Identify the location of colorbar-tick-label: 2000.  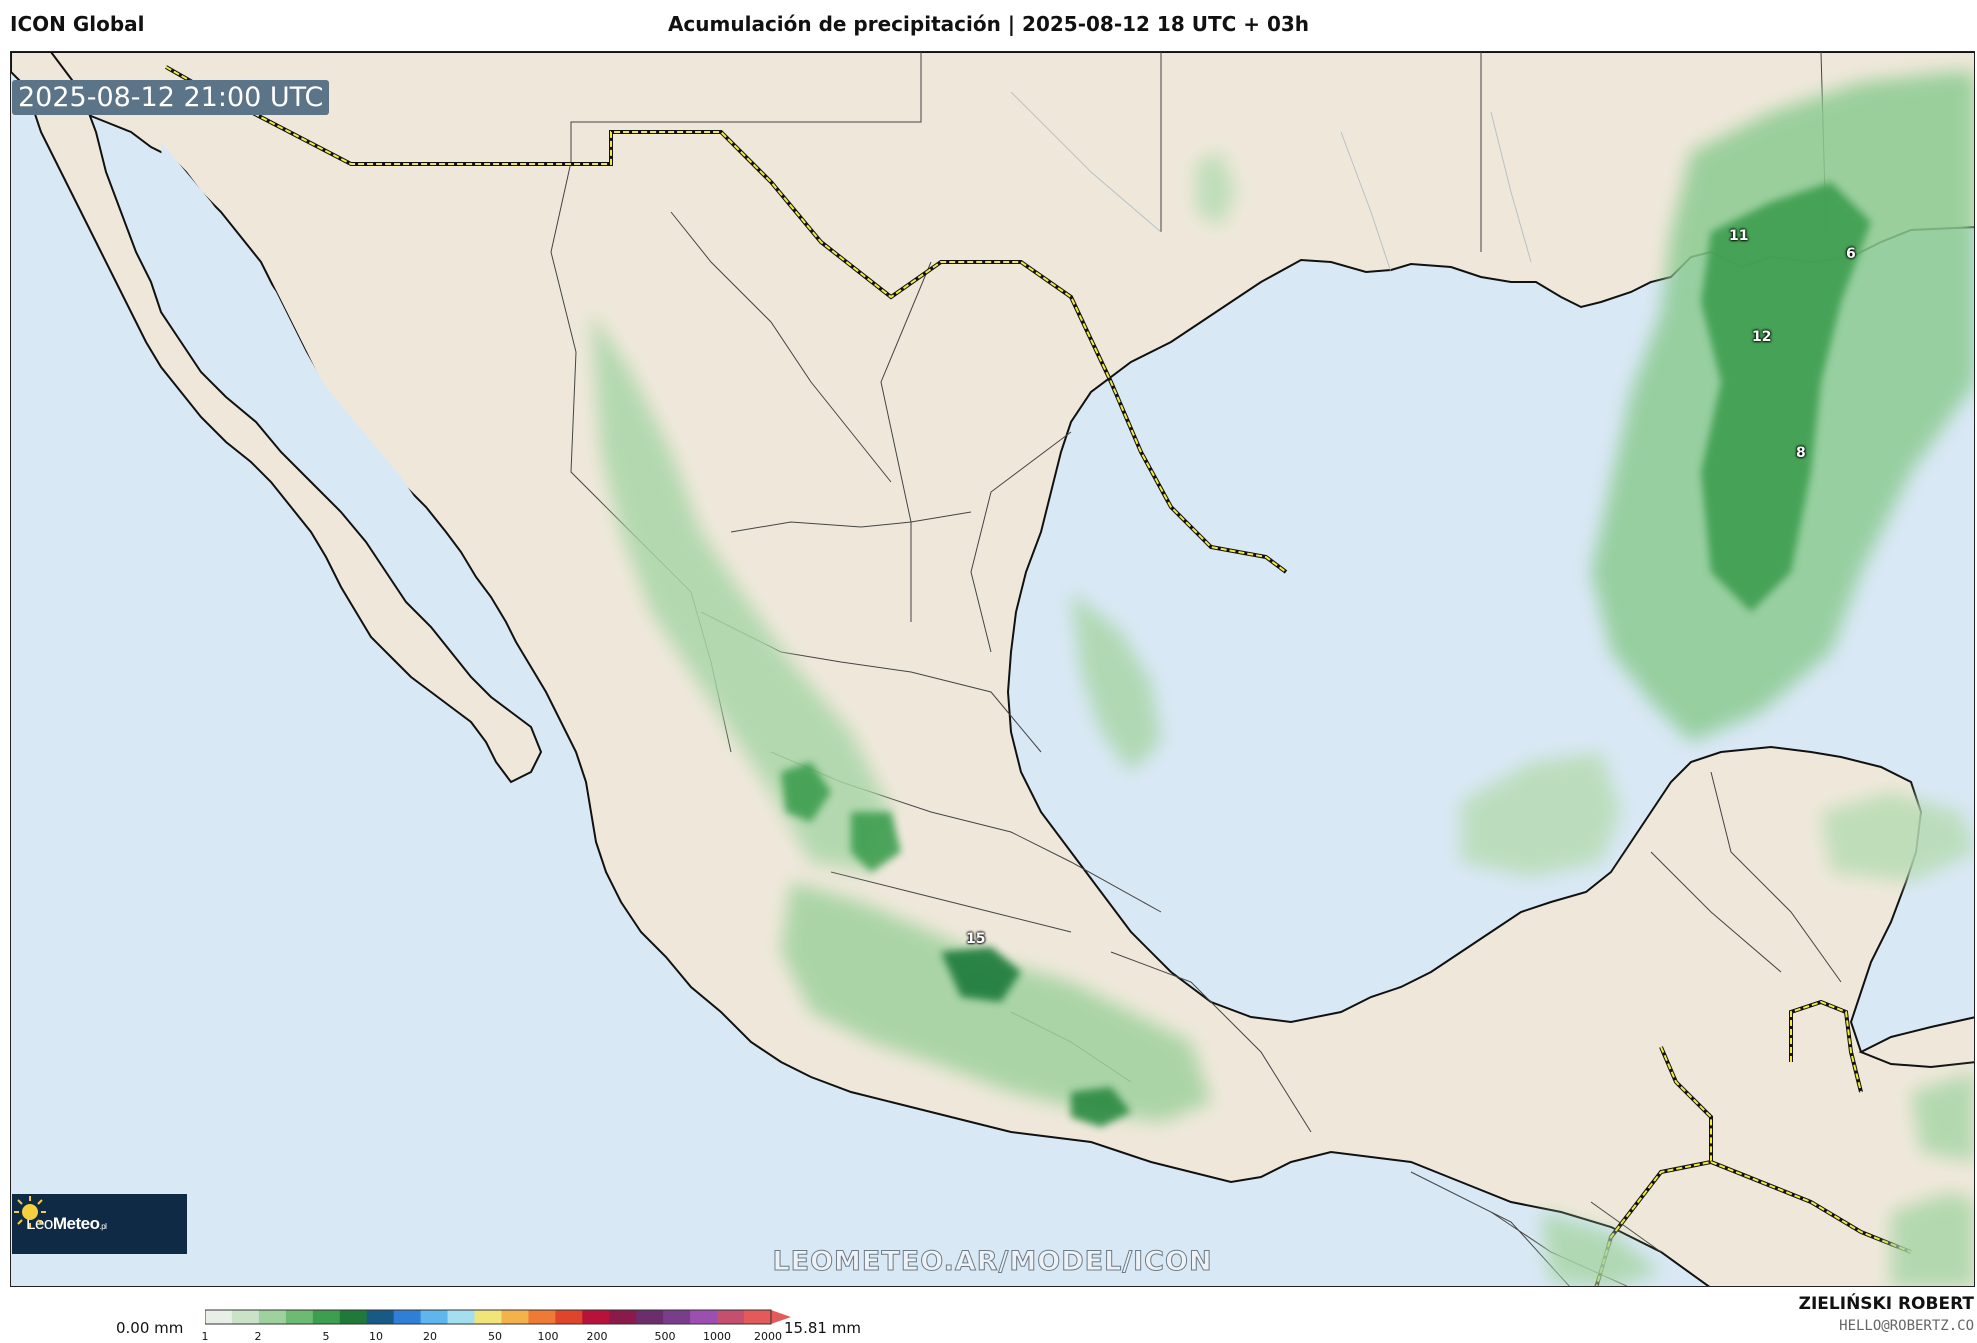
(768, 1336).